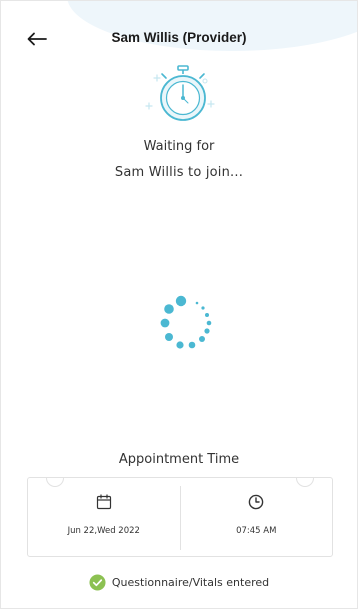  What do you see at coordinates (186, 322) in the screenshot?
I see `loading-spinner` at bounding box center [186, 322].